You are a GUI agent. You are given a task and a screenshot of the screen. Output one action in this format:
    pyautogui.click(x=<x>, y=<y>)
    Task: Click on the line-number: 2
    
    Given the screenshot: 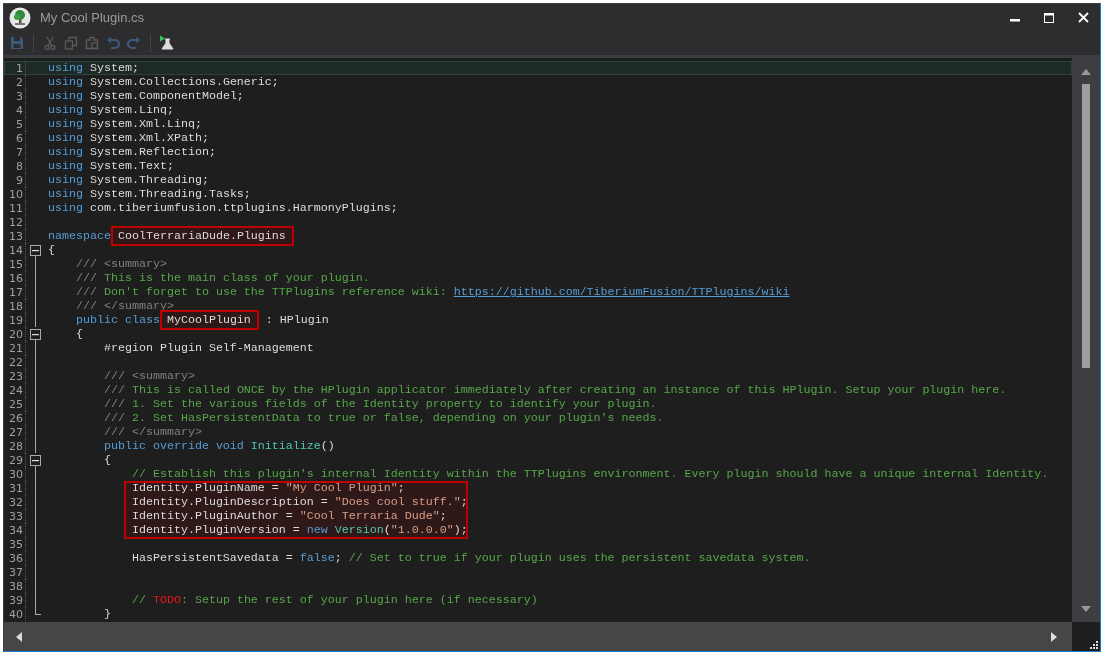 What is the action you would take?
    pyautogui.click(x=19, y=82)
    